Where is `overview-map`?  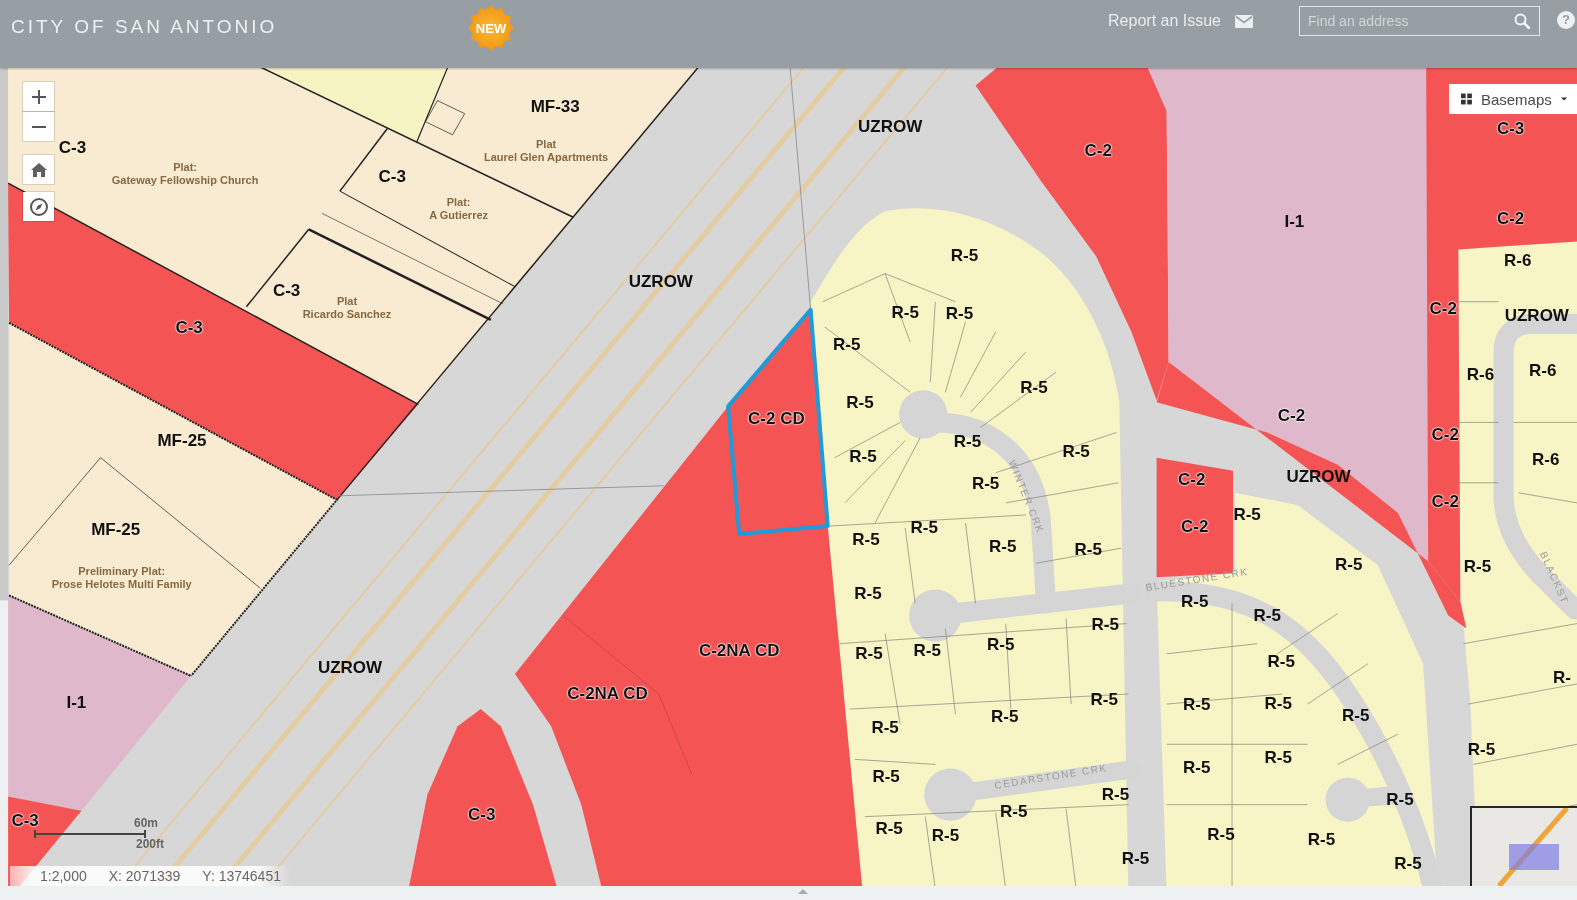 overview-map is located at coordinates (1523, 846).